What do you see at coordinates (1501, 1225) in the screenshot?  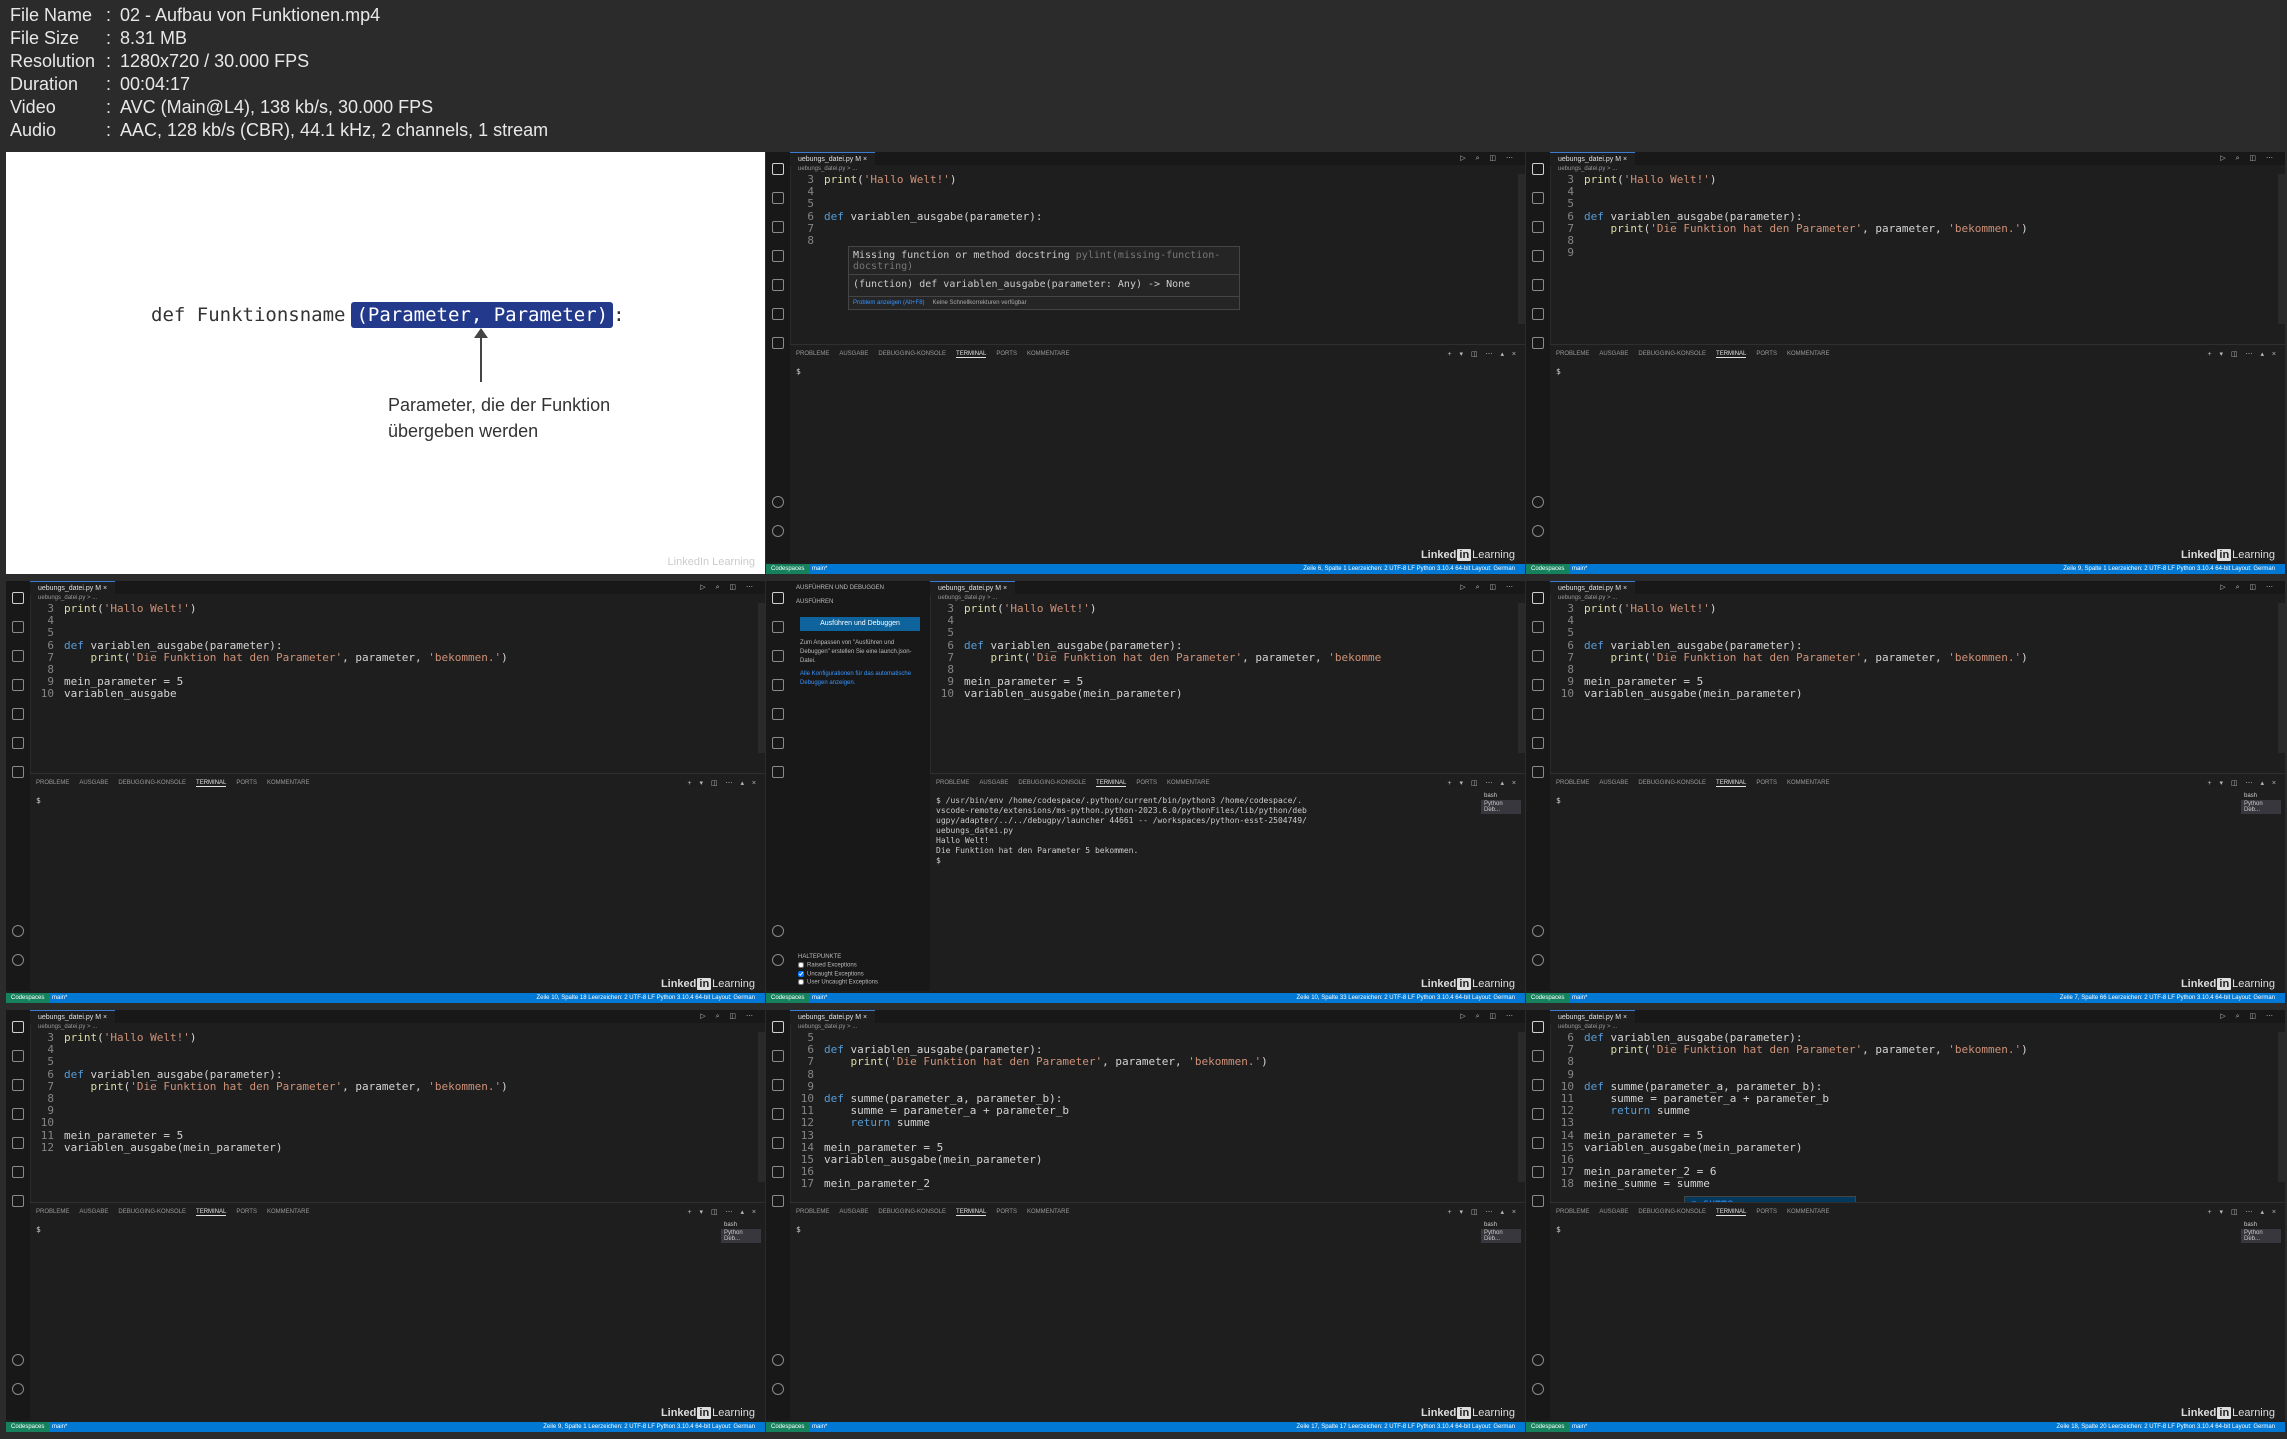 I see `terminal-item: bash` at bounding box center [1501, 1225].